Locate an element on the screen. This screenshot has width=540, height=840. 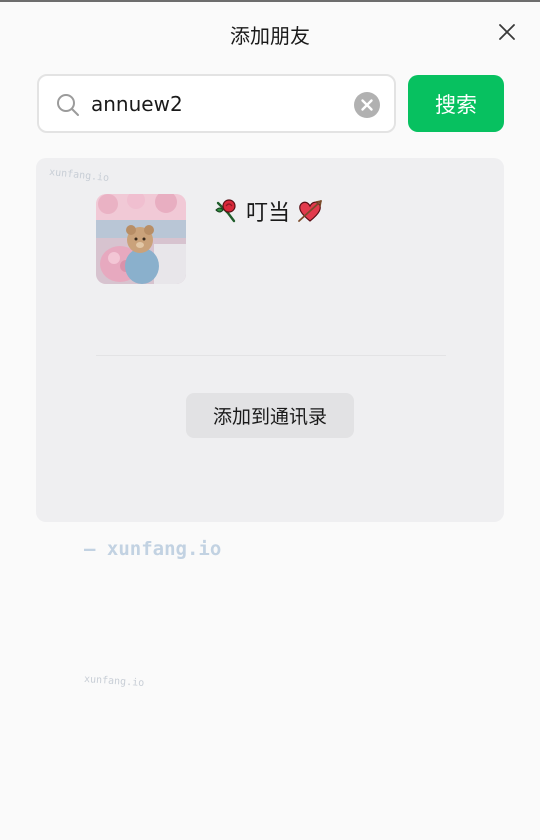
window-top-border is located at coordinates (270, 1).